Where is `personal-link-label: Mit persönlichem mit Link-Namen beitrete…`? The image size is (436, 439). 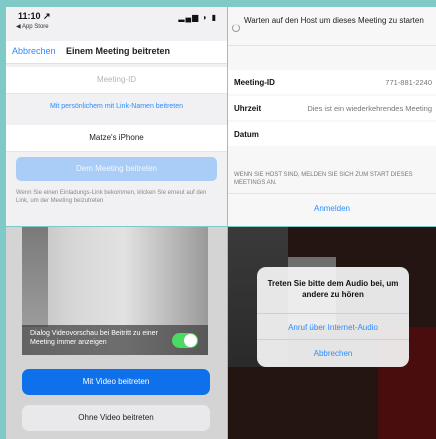
personal-link-label: Mit persönlichem mit Link-Namen beitrete… is located at coordinates (116, 106).